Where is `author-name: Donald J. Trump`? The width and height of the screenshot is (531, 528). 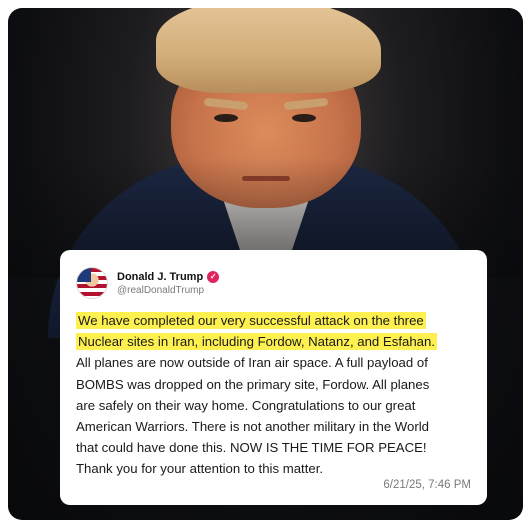 author-name: Donald J. Trump is located at coordinates (160, 277).